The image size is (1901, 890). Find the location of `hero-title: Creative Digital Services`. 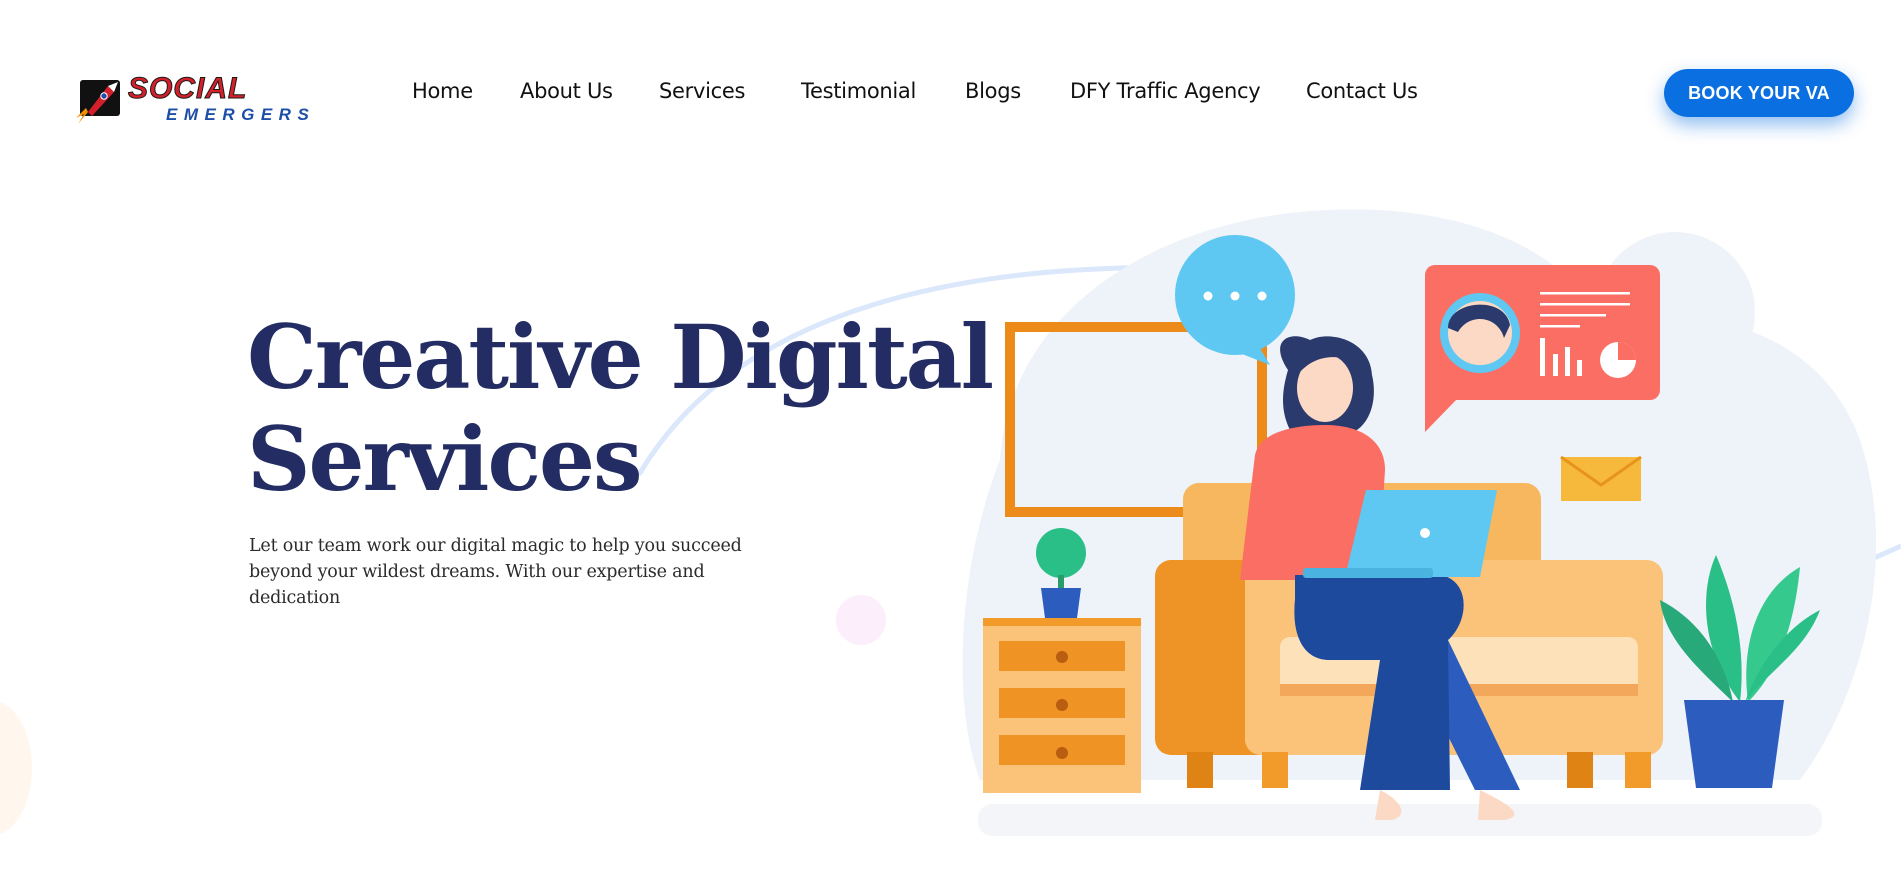

hero-title: Creative Digital Services is located at coordinates (627, 408).